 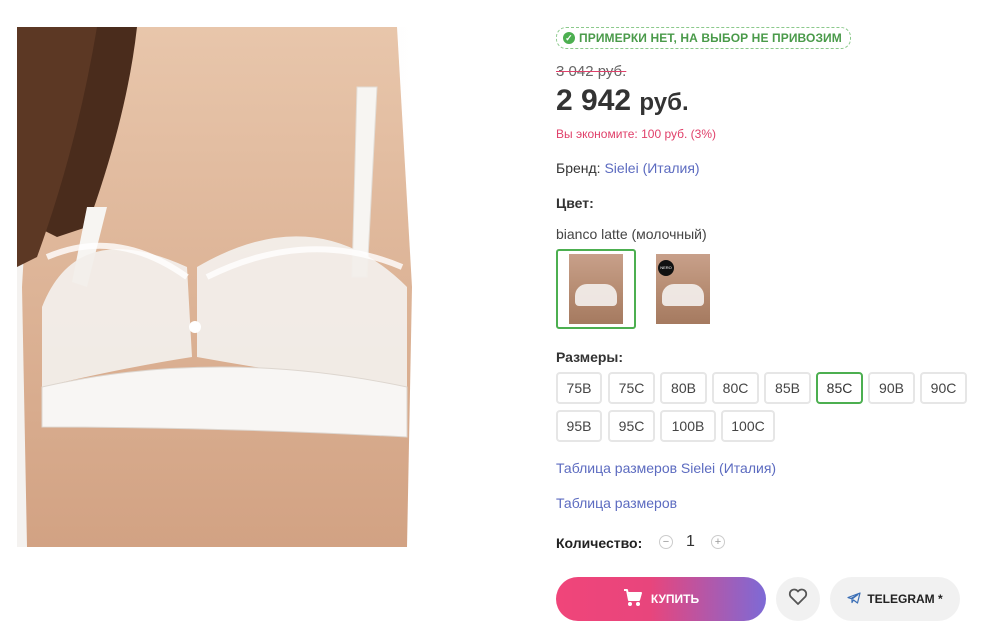 I want to click on heart-icon, so click(x=798, y=599).